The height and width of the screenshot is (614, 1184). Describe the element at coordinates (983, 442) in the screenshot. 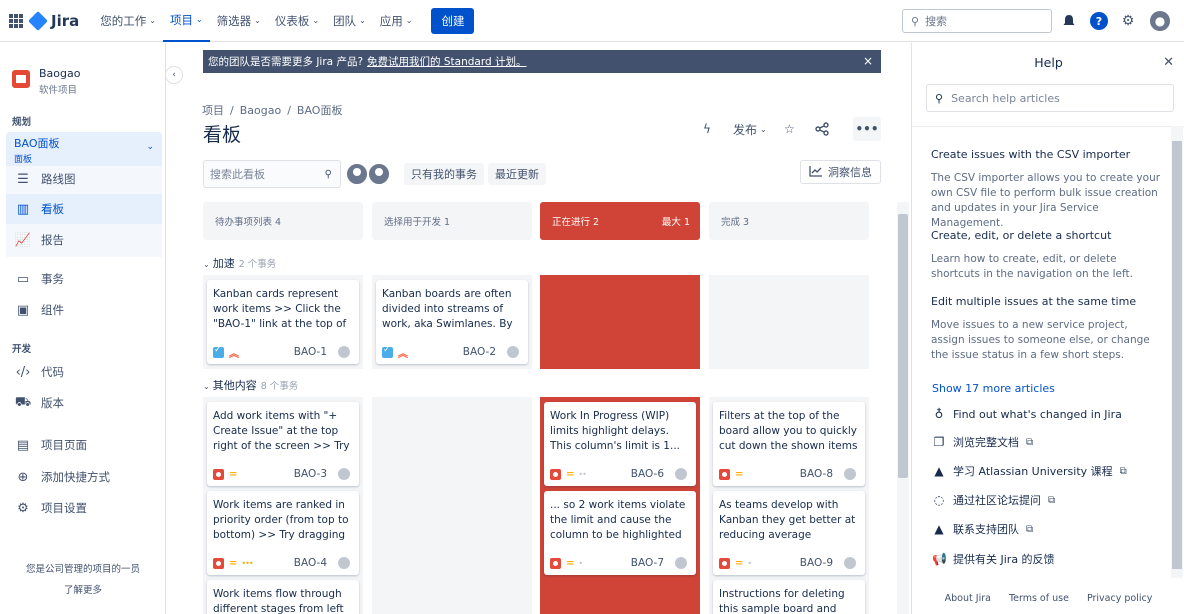

I see `help-link: ❐ 浏览完整文档 ⧉` at that location.